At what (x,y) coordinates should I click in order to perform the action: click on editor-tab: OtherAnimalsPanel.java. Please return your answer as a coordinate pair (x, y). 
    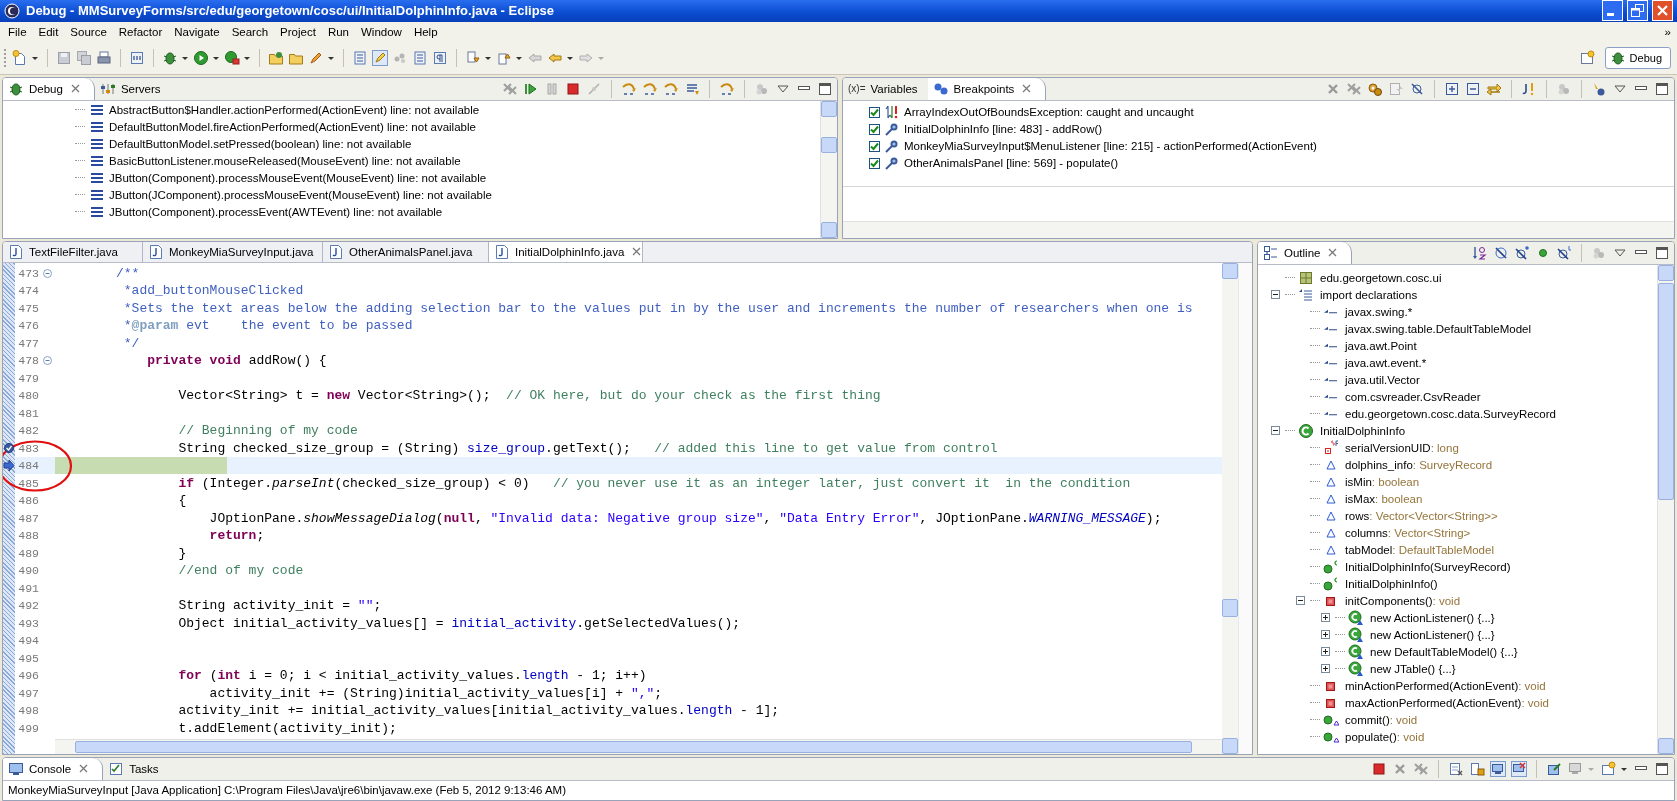
    Looking at the image, I should click on (406, 252).